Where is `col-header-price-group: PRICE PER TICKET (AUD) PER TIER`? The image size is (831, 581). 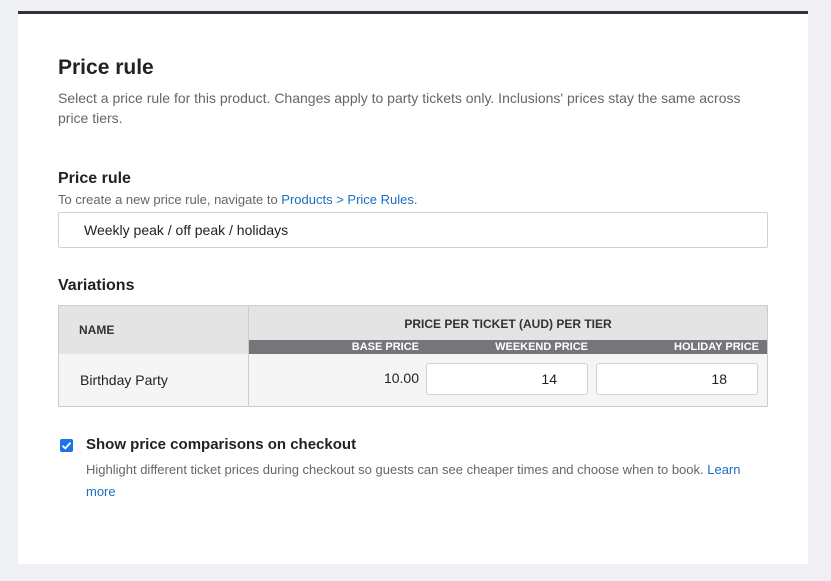
col-header-price-group: PRICE PER TICKET (AUD) PER TIER is located at coordinates (508, 323).